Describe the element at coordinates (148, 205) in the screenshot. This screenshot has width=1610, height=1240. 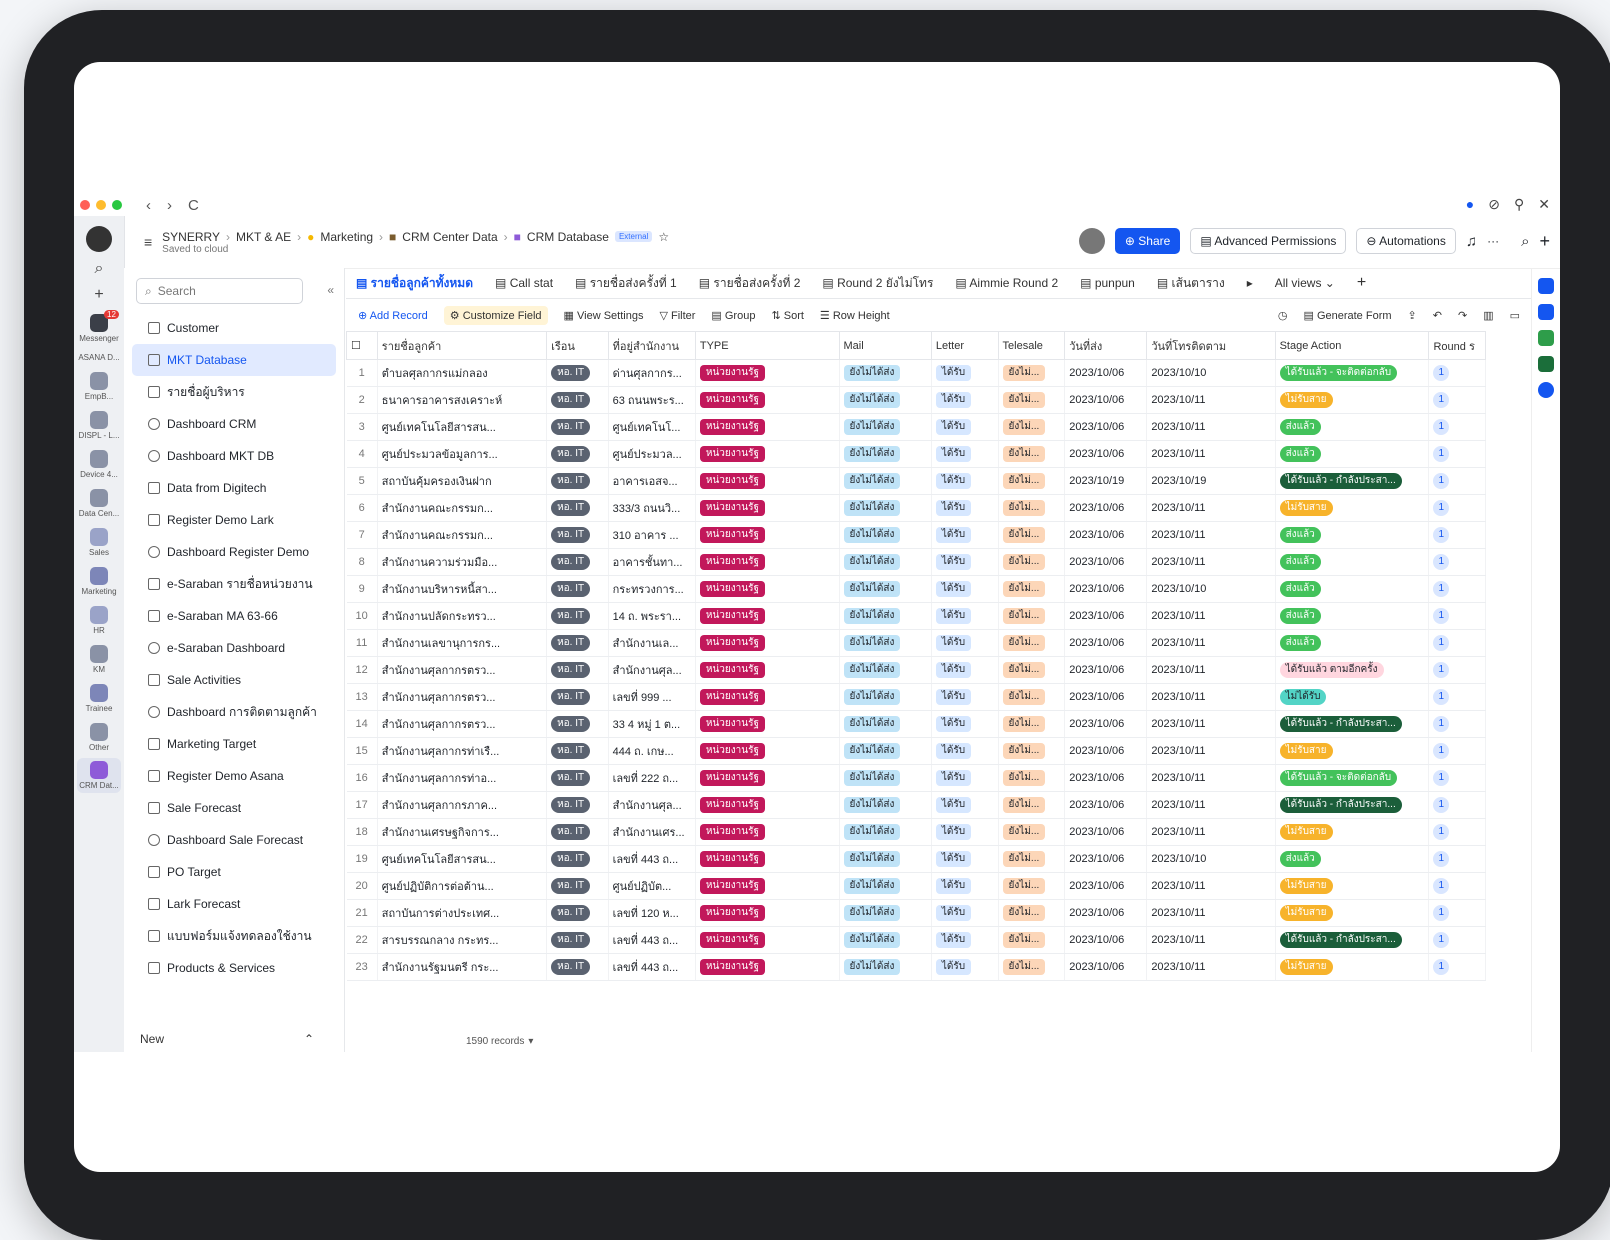
I see `back-icon: ‹` at that location.